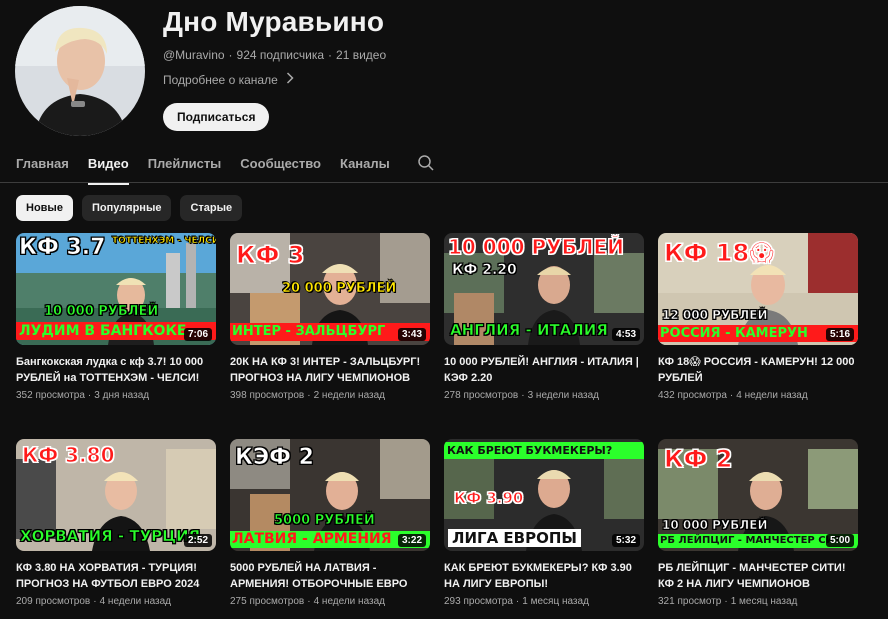 Image resolution: width=888 pixels, height=619 pixels. Describe the element at coordinates (53, 601) in the screenshot. I see `video-views: 209 просмотров` at that location.